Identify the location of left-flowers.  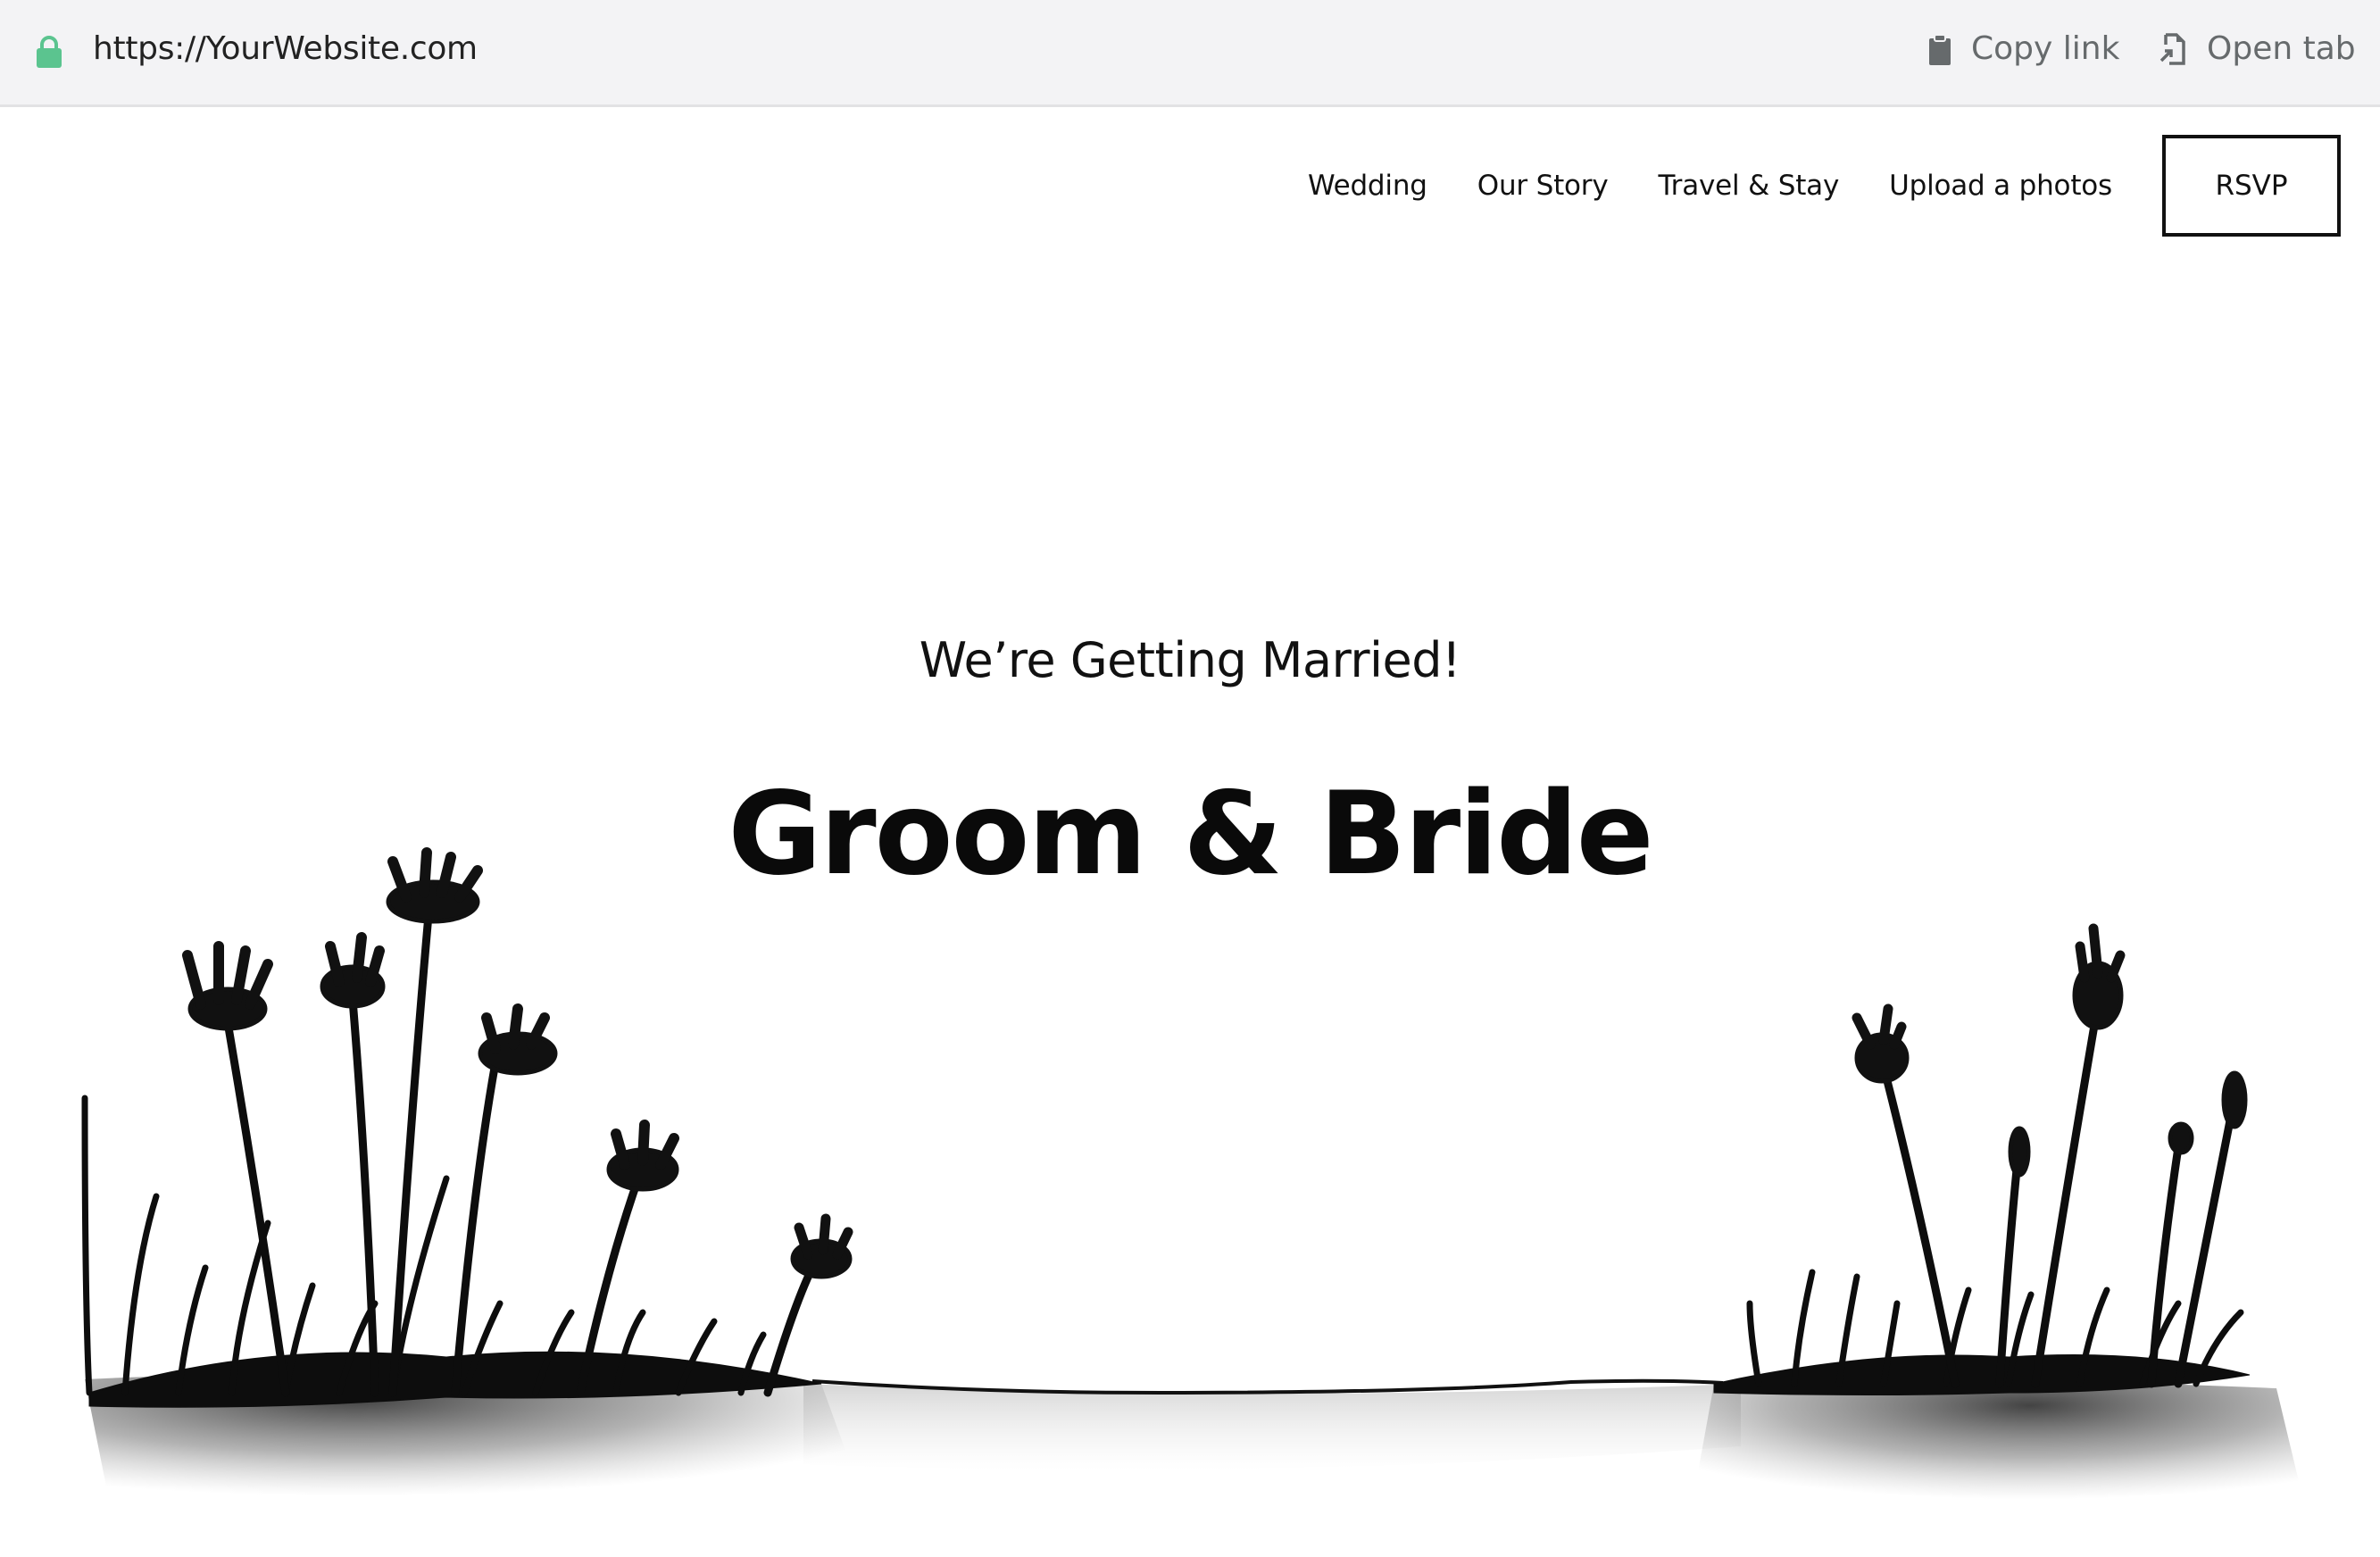
(520, 1154).